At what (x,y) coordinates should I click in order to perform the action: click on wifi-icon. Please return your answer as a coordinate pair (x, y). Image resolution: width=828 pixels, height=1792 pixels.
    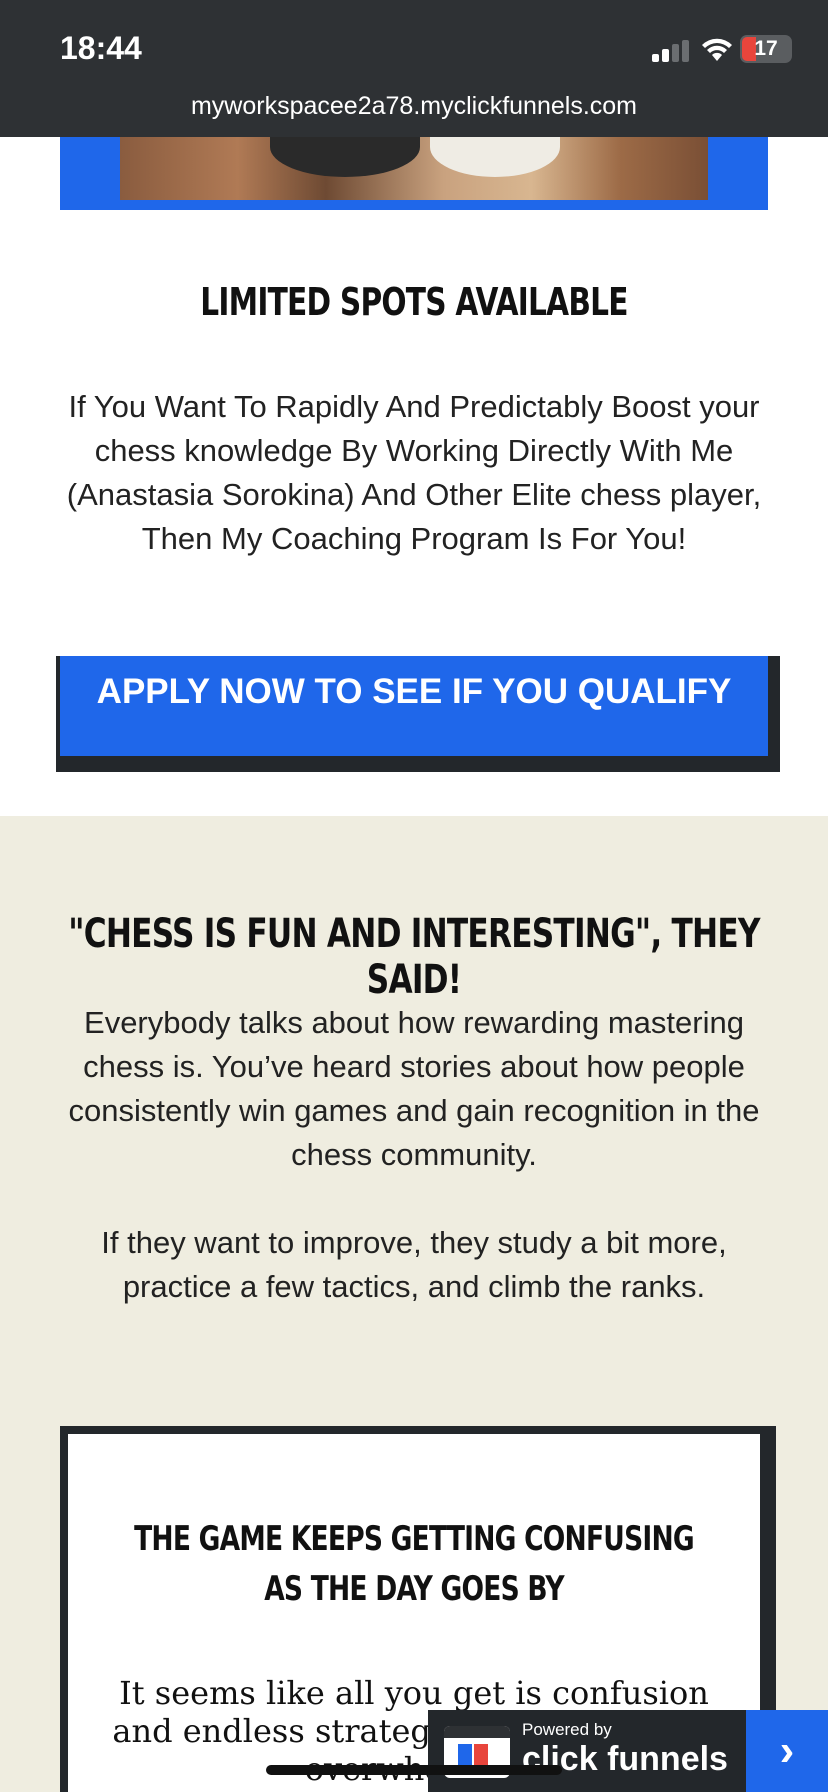
    Looking at the image, I should click on (717, 49).